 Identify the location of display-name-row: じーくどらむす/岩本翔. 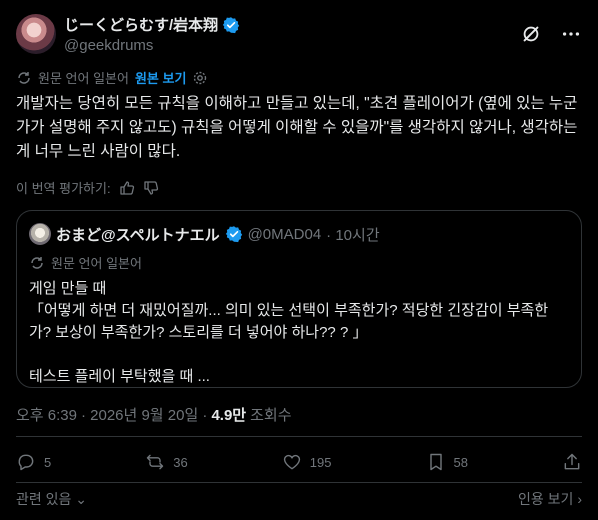
(152, 24).